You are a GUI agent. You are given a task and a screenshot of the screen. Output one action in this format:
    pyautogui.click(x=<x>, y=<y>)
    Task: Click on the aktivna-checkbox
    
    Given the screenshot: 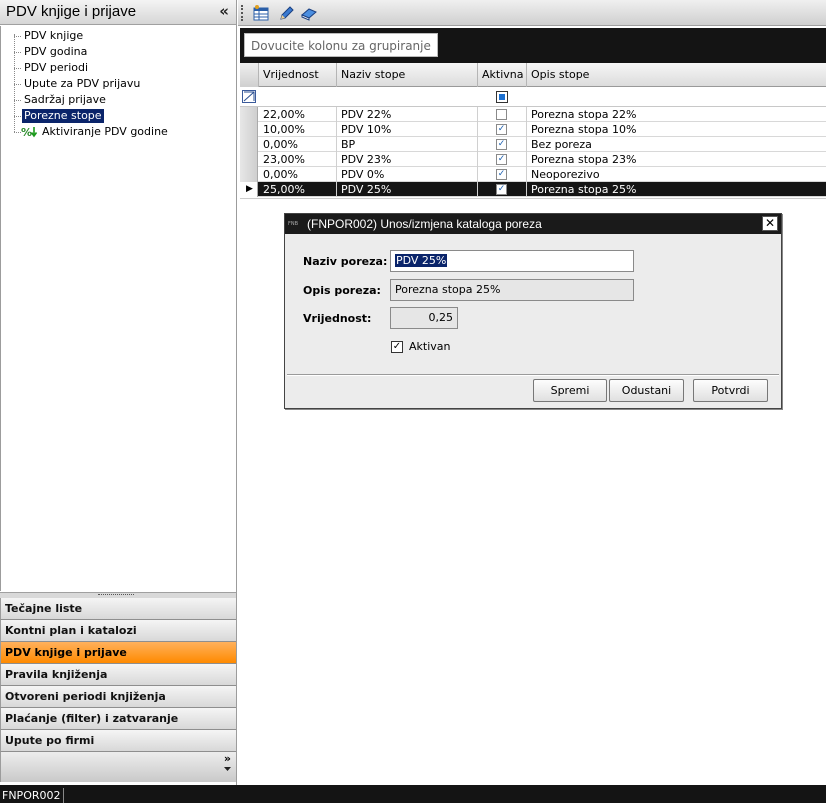 What is the action you would take?
    pyautogui.click(x=501, y=114)
    